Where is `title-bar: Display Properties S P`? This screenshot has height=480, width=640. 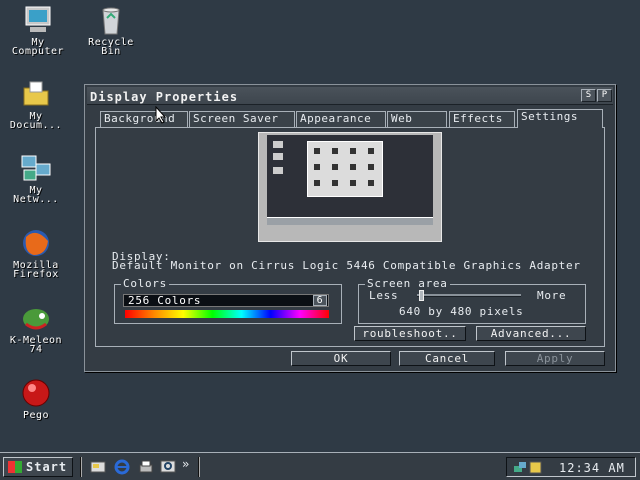
title-bar: Display Properties S P is located at coordinates (350, 96).